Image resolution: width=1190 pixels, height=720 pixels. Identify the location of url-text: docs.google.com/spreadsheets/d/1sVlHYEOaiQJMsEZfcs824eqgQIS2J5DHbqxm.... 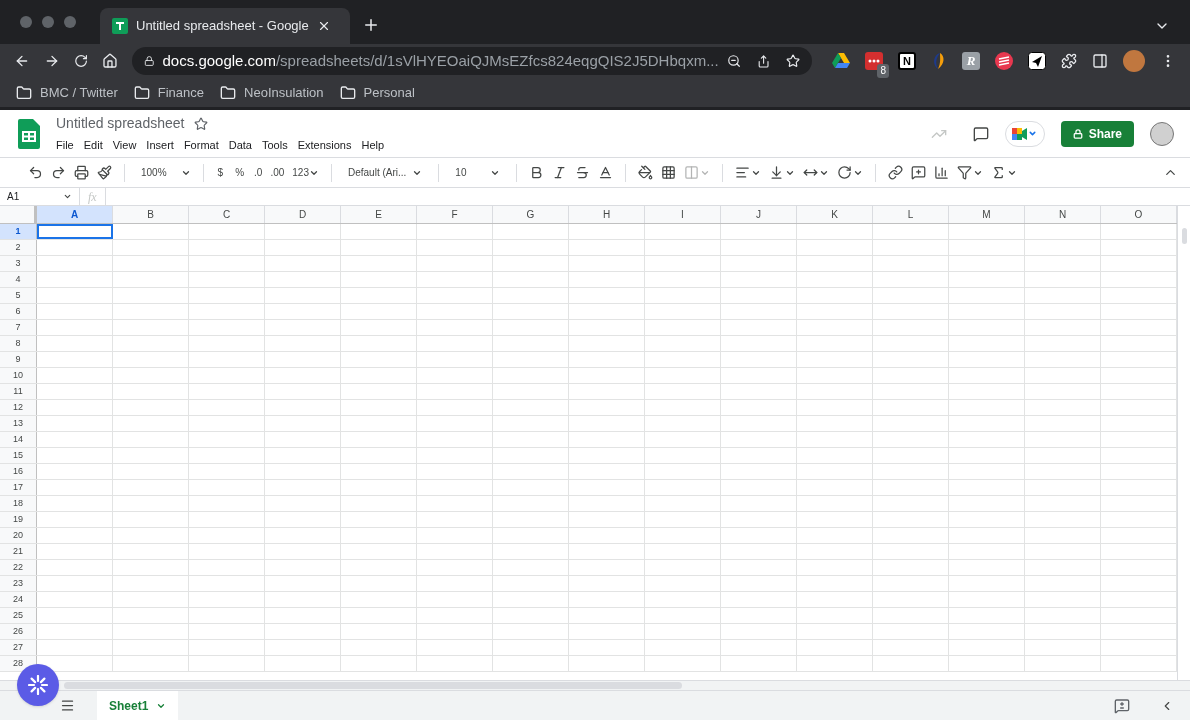
(440, 60).